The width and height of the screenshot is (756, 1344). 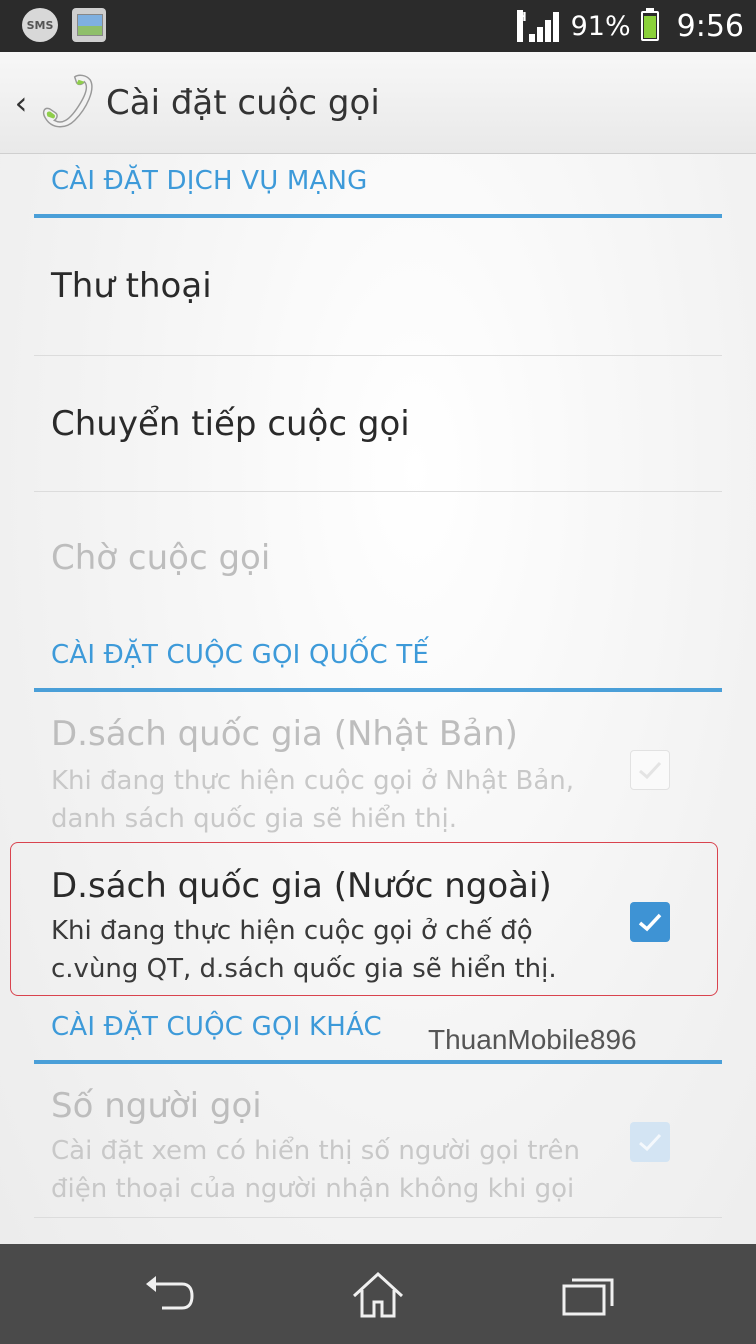 I want to click on setting-call-waiting: Chờ cuộc gọi, so click(x=378, y=560).